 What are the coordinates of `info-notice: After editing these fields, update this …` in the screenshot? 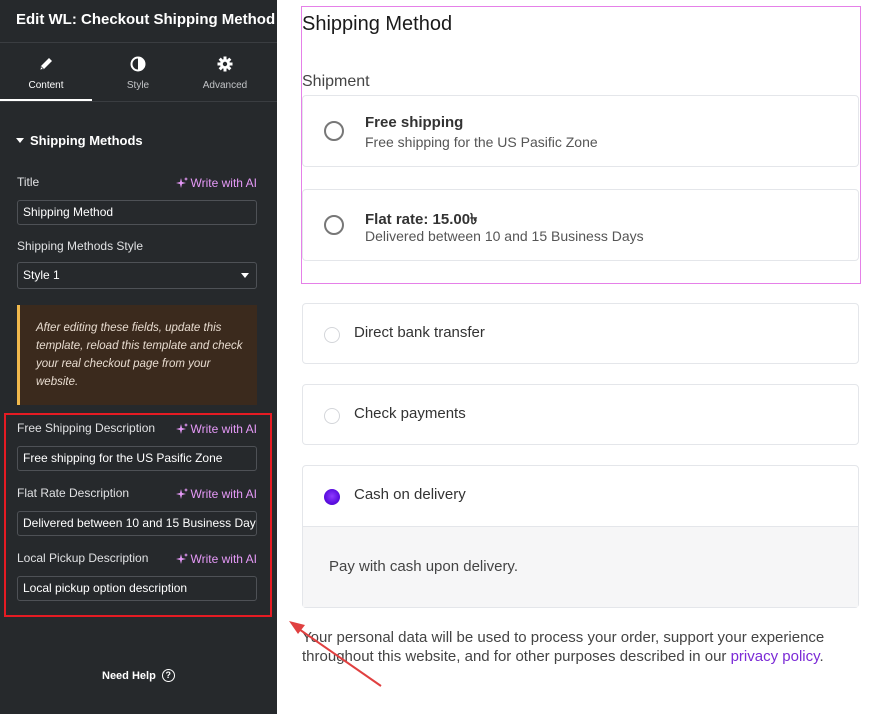 It's located at (137, 355).